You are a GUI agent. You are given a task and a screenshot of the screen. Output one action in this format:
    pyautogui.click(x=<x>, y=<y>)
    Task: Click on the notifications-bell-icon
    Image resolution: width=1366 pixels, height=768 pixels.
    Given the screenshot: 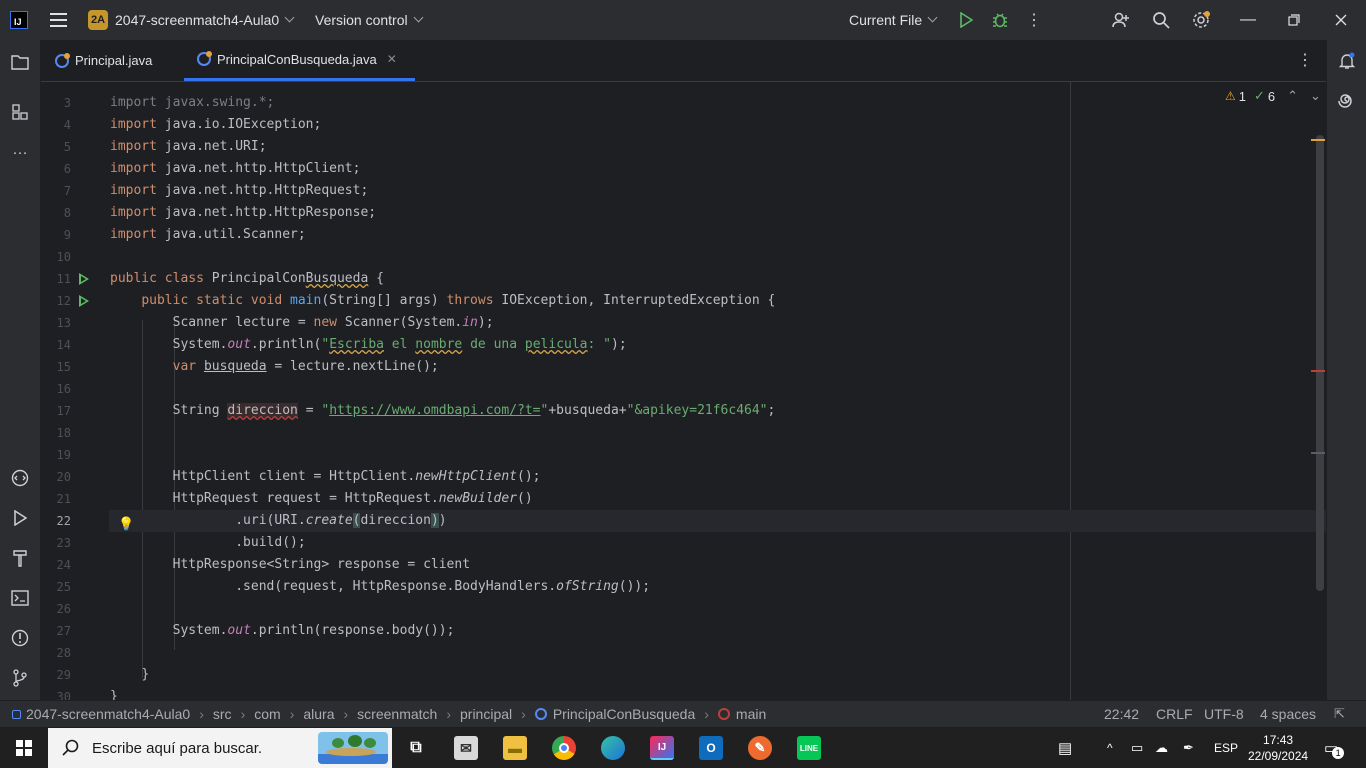 What is the action you would take?
    pyautogui.click(x=1347, y=61)
    